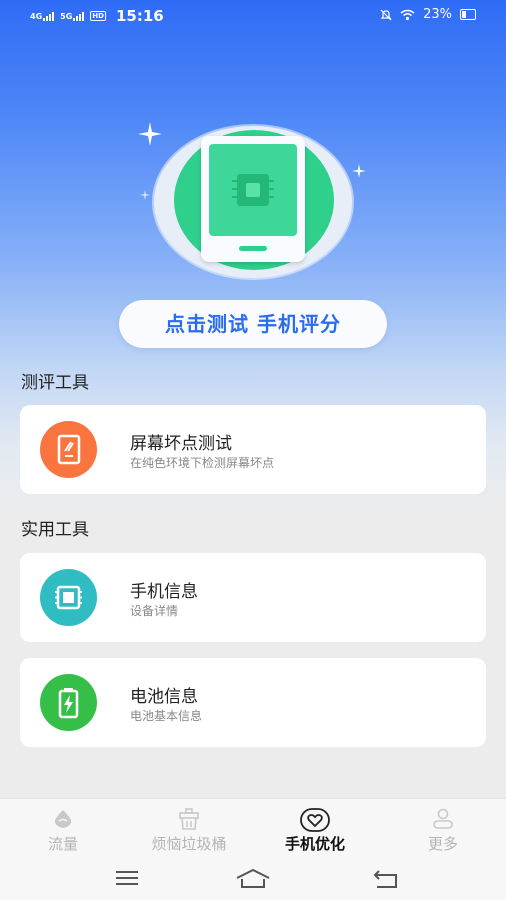 The image size is (506, 900). Describe the element at coordinates (315, 820) in the screenshot. I see `heart-icon` at that location.